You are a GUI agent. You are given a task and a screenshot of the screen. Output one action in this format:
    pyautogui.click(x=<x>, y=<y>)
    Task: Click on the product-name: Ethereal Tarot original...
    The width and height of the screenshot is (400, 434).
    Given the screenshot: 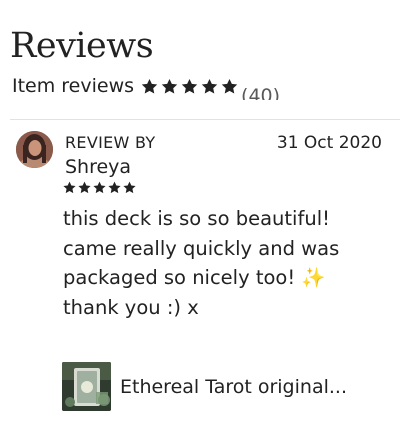 What is the action you would take?
    pyautogui.click(x=247, y=387)
    